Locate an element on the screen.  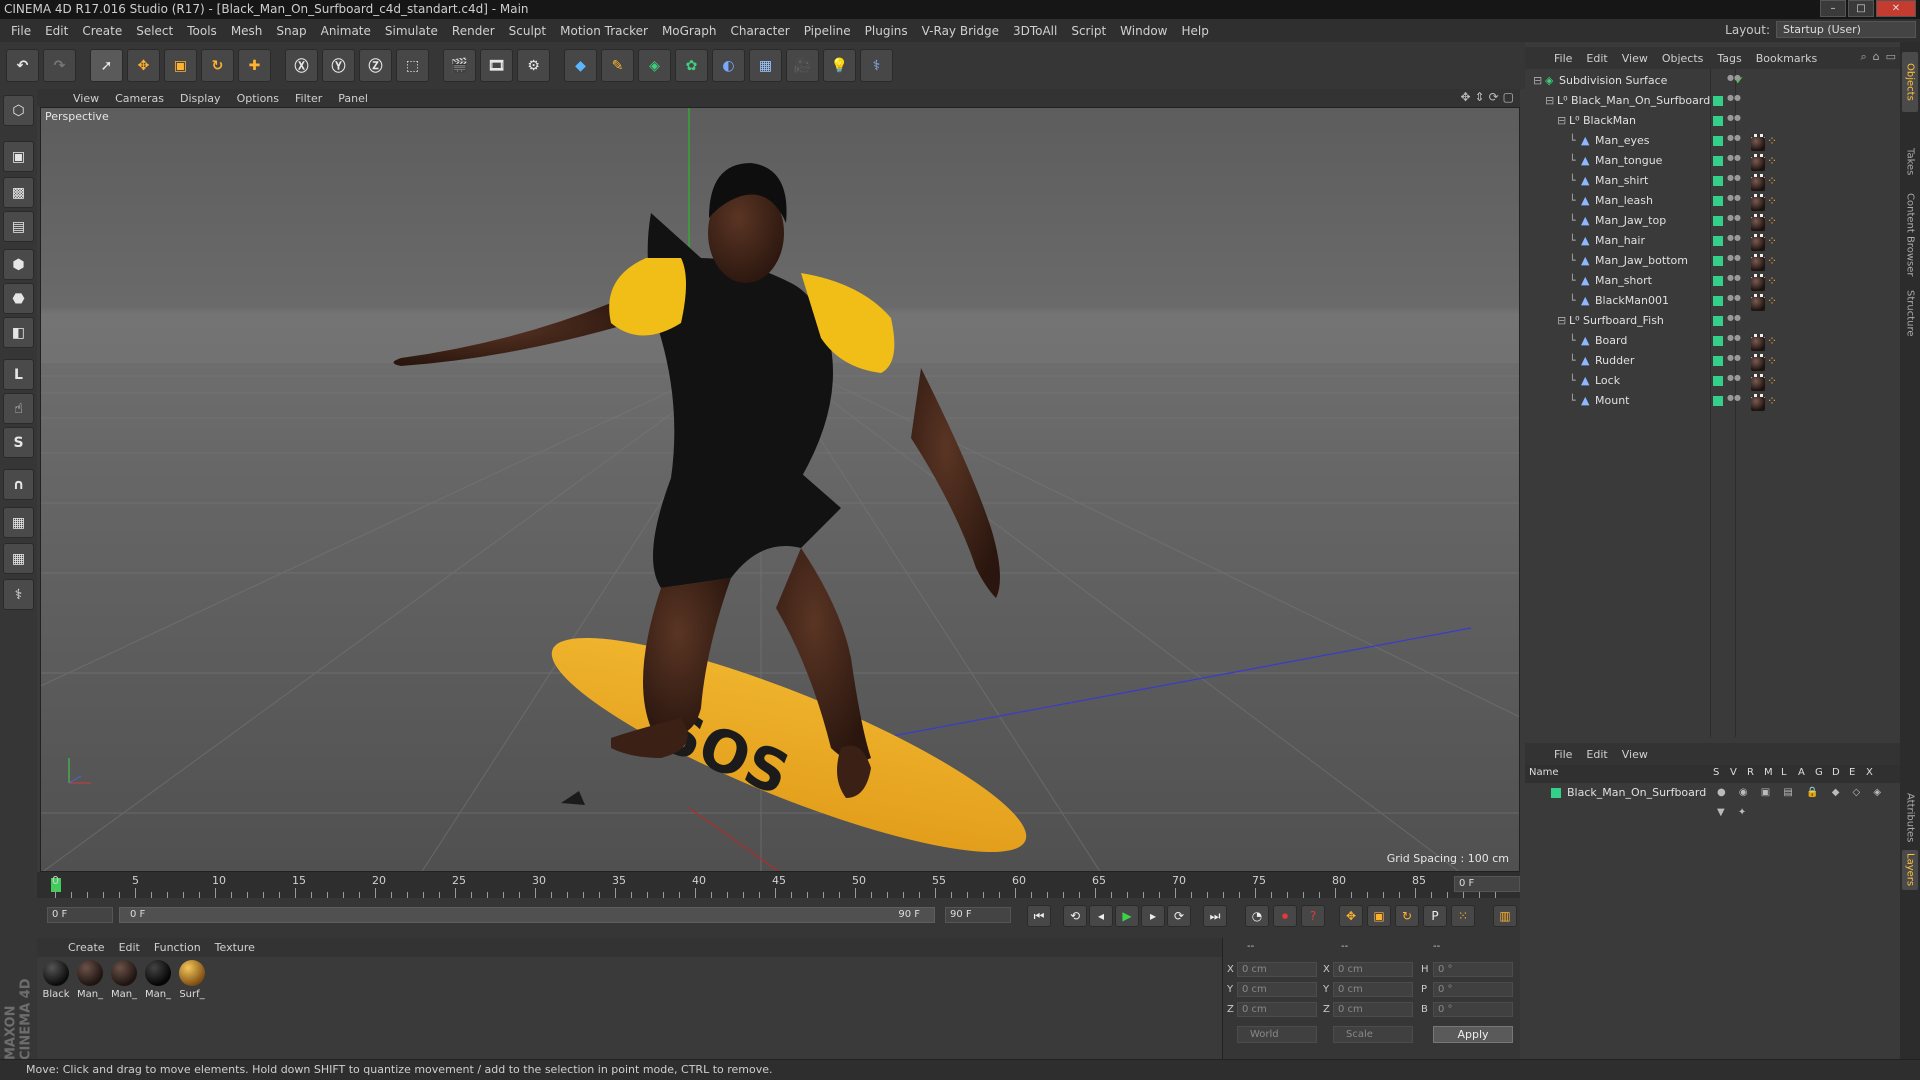
orbit-icon: ⟳ is located at coordinates (1494, 97).